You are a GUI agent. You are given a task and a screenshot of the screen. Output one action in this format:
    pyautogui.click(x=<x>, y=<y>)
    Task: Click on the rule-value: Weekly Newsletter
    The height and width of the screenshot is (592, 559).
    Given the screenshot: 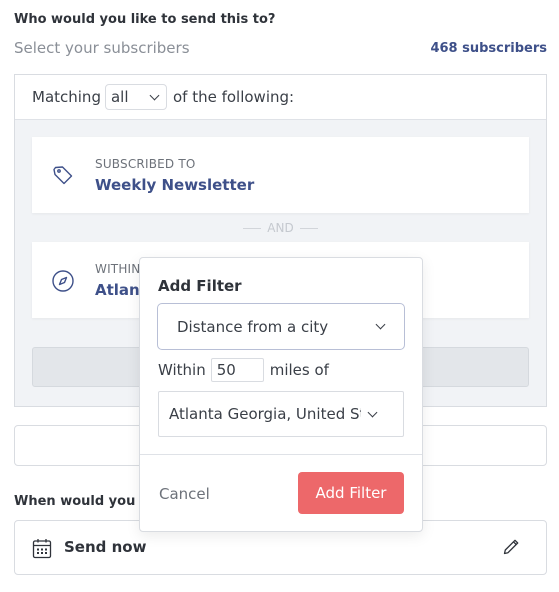 What is the action you would take?
    pyautogui.click(x=175, y=185)
    